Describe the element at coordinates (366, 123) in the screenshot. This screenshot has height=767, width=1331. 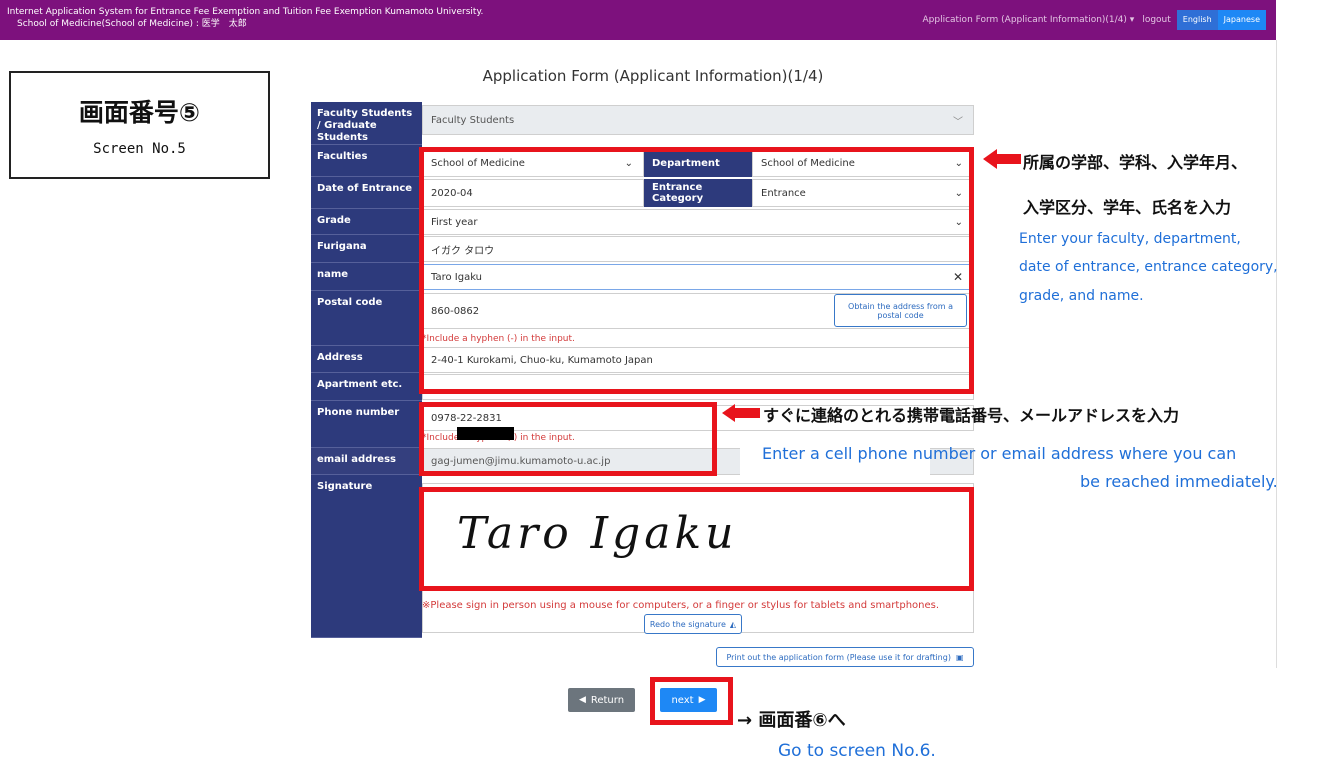
I see `faculty-students-label: Faculty Students / Graduate Students` at that location.